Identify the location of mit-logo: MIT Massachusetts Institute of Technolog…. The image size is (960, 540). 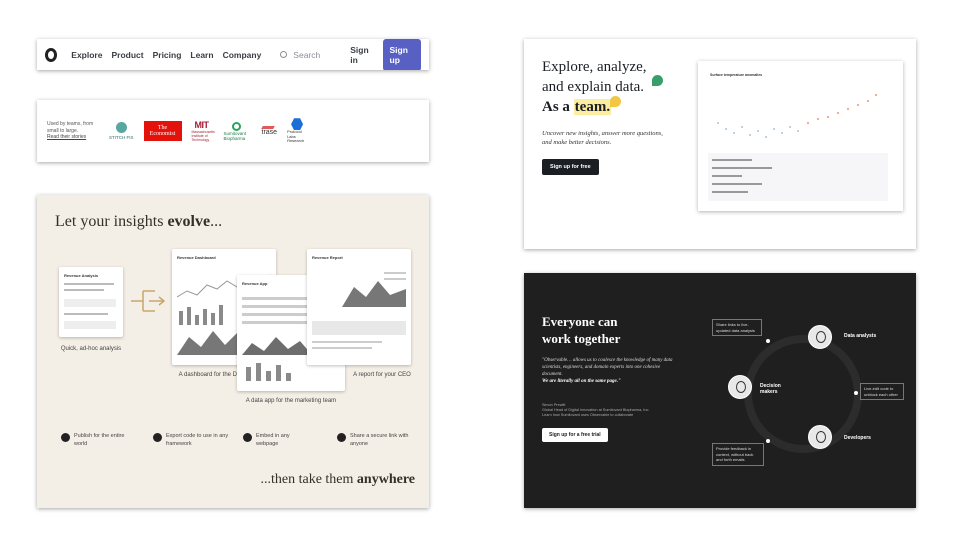
(203, 131).